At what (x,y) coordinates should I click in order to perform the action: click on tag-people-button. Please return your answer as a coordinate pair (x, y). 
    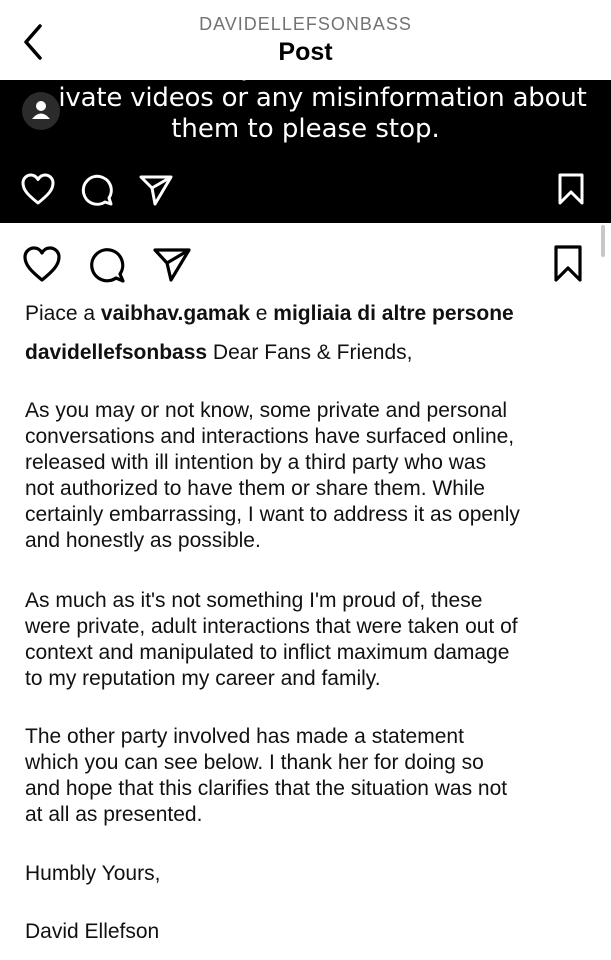
    Looking at the image, I should click on (41, 111).